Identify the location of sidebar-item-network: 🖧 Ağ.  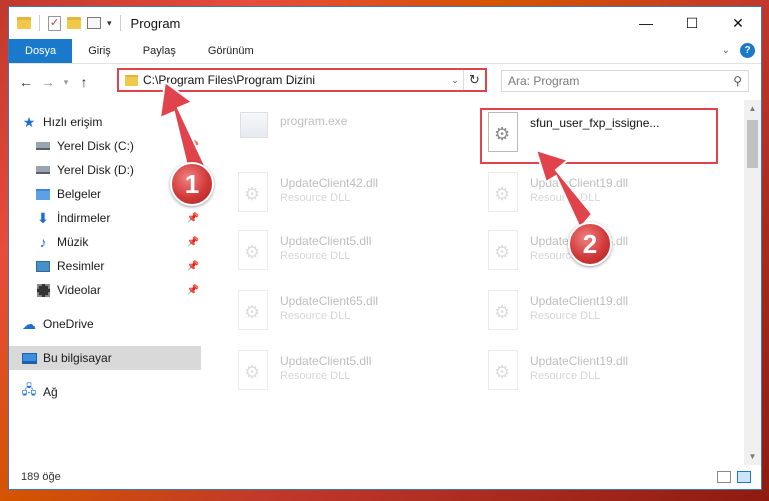
(105, 392).